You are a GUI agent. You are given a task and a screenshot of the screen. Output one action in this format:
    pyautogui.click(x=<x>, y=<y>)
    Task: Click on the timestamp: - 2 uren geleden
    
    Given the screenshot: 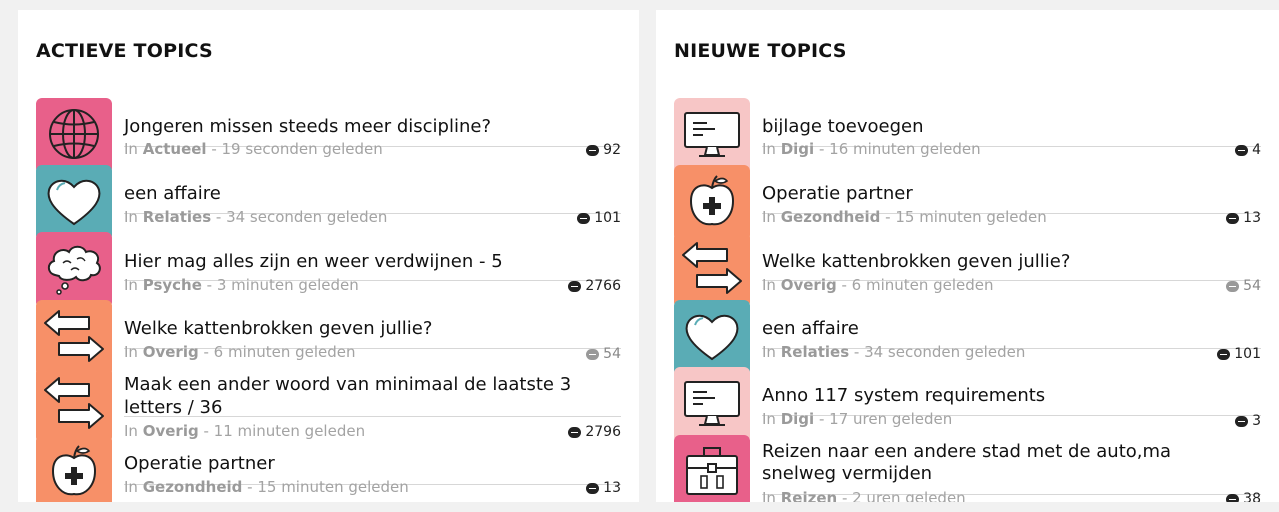 What is the action you would take?
    pyautogui.click(x=901, y=495)
    